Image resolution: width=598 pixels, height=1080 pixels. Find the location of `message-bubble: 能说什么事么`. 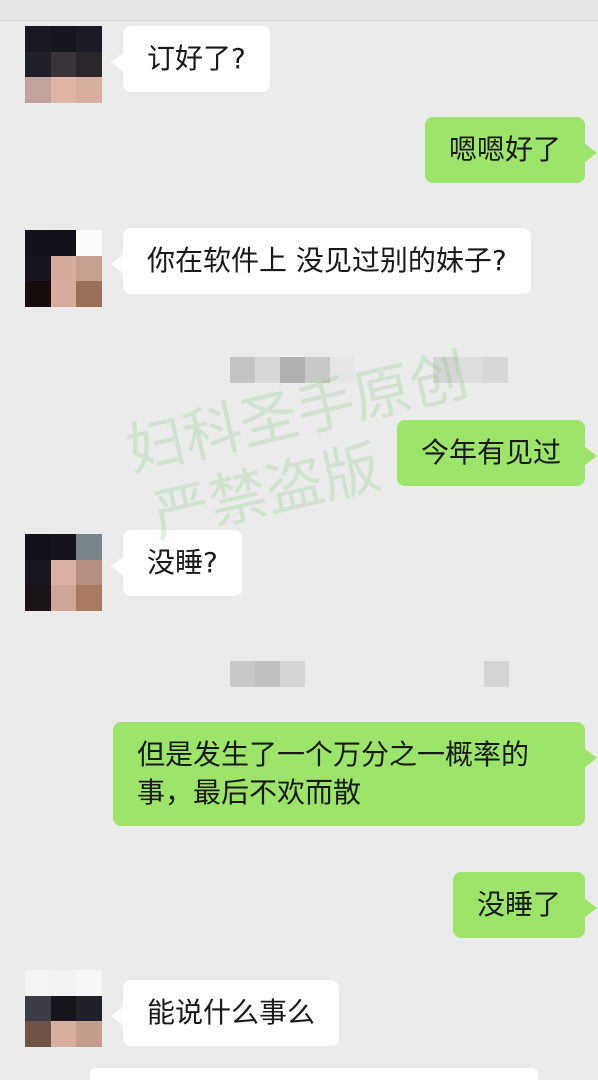

message-bubble: 能说什么事么 is located at coordinates (225, 1013).